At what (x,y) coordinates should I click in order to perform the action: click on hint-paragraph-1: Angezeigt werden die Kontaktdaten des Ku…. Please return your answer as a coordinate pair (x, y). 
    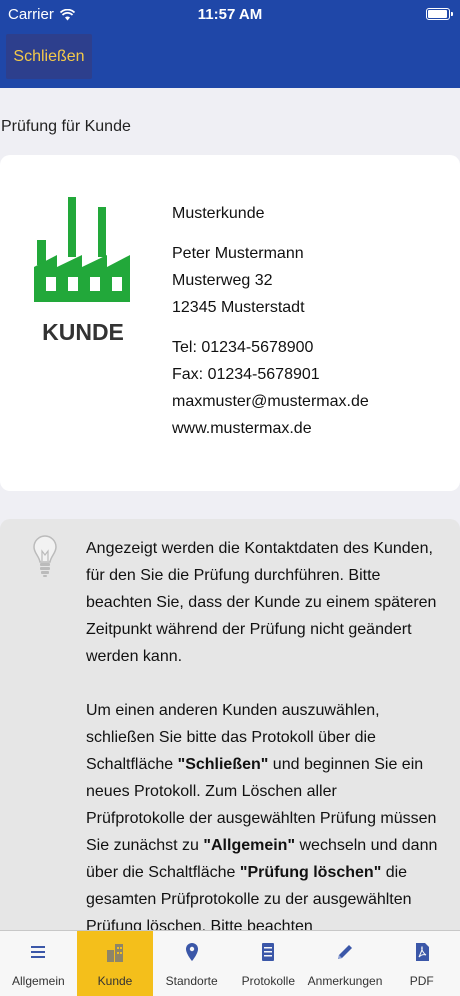
    Looking at the image, I should click on (261, 602).